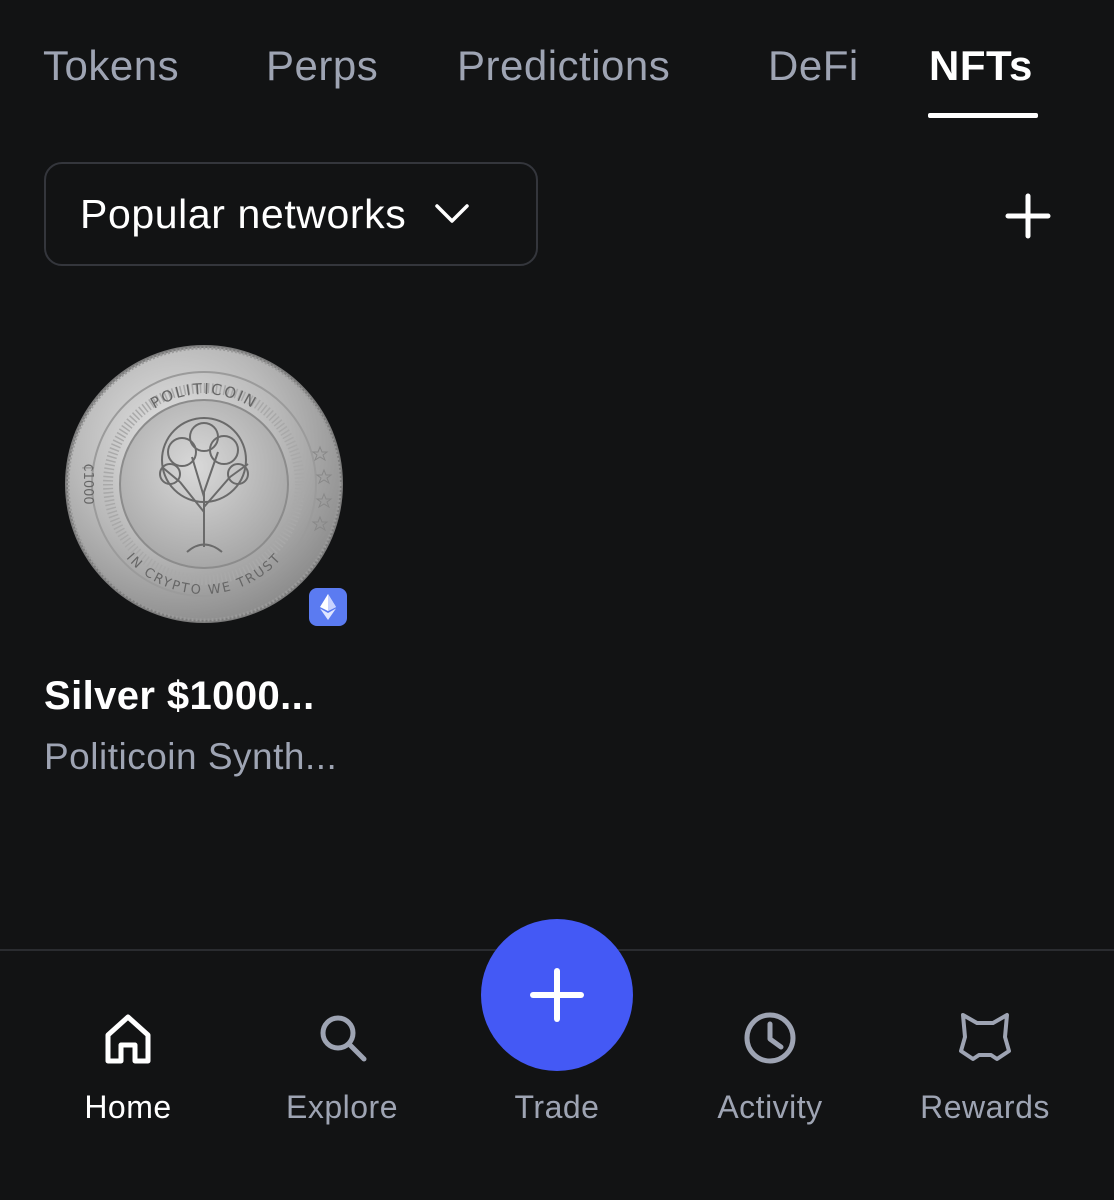 This screenshot has width=1114, height=1200. Describe the element at coordinates (985, 1037) in the screenshot. I see `fox-icon` at that location.